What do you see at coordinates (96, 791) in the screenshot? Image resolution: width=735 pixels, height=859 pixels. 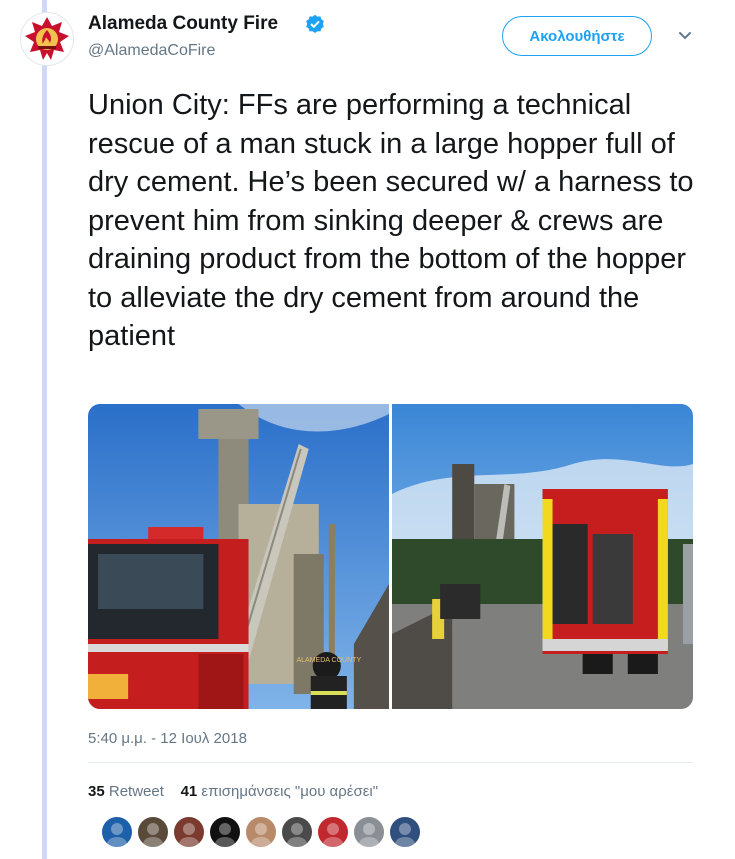 I see `retweet-count-value: 35` at bounding box center [96, 791].